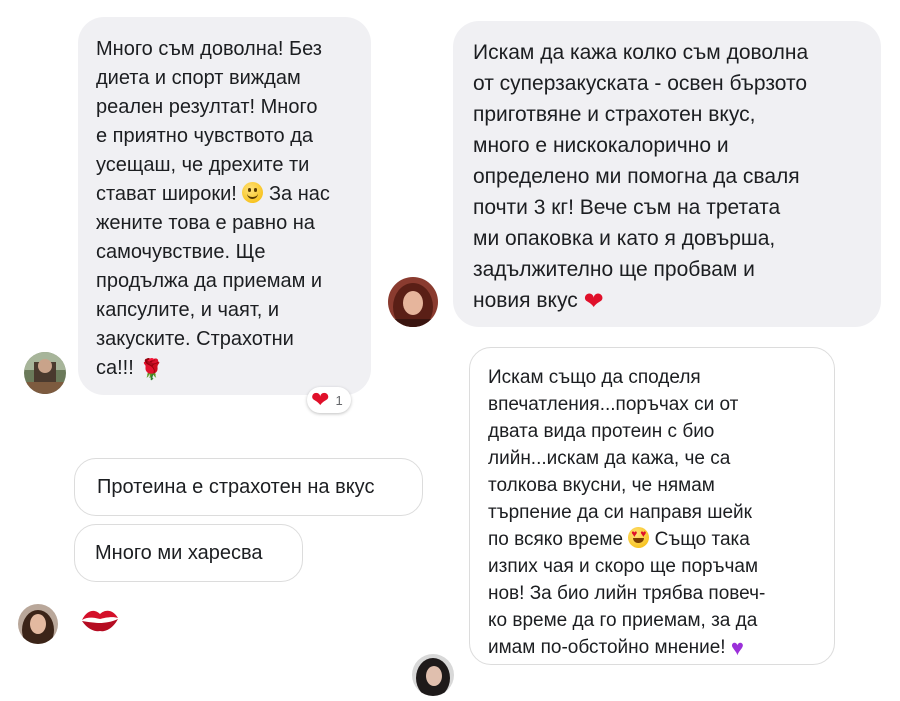 This screenshot has width=900, height=701. What do you see at coordinates (179, 553) in the screenshot?
I see `message-text: Много ми харесва` at bounding box center [179, 553].